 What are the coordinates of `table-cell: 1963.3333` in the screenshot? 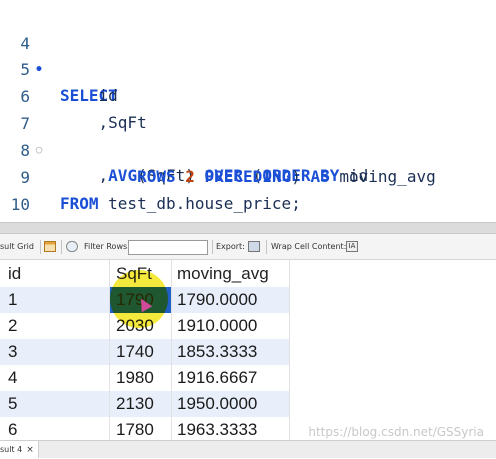 It's located at (231, 428).